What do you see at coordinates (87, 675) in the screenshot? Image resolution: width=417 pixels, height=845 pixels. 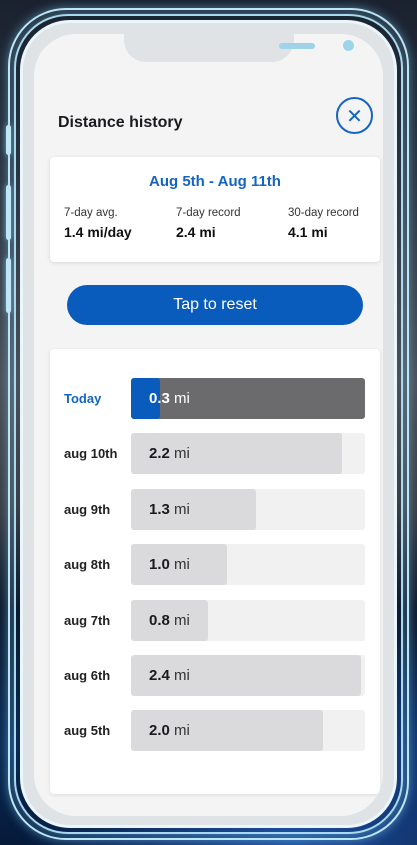 I see `row-date-label: aug 6th` at bounding box center [87, 675].